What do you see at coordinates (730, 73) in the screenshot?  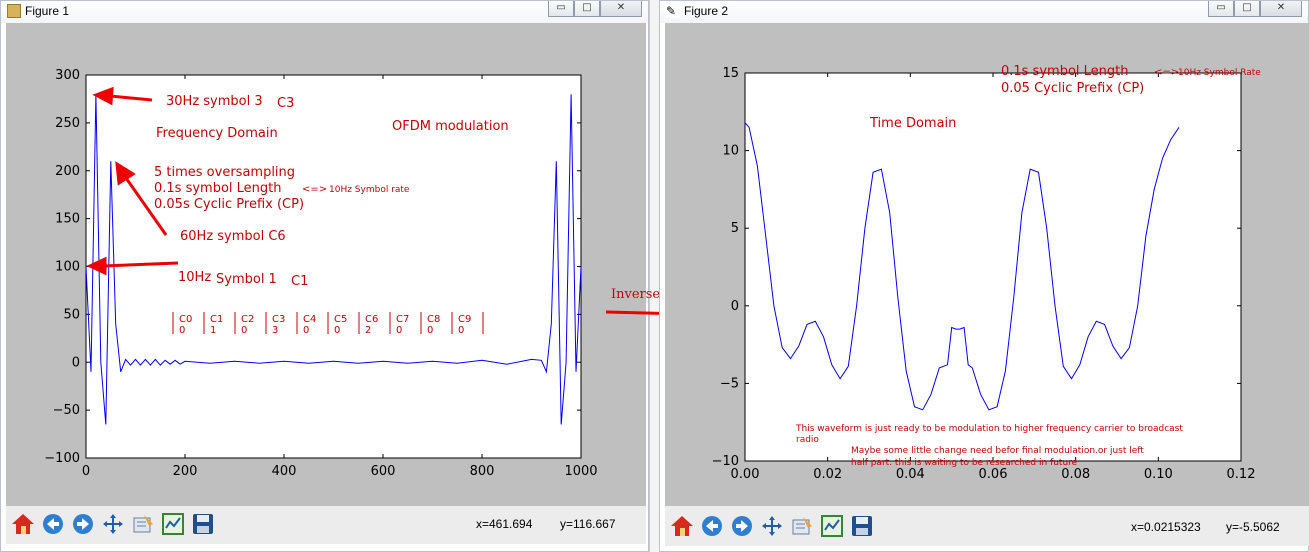 I see `fig2-ytick-label: 15` at bounding box center [730, 73].